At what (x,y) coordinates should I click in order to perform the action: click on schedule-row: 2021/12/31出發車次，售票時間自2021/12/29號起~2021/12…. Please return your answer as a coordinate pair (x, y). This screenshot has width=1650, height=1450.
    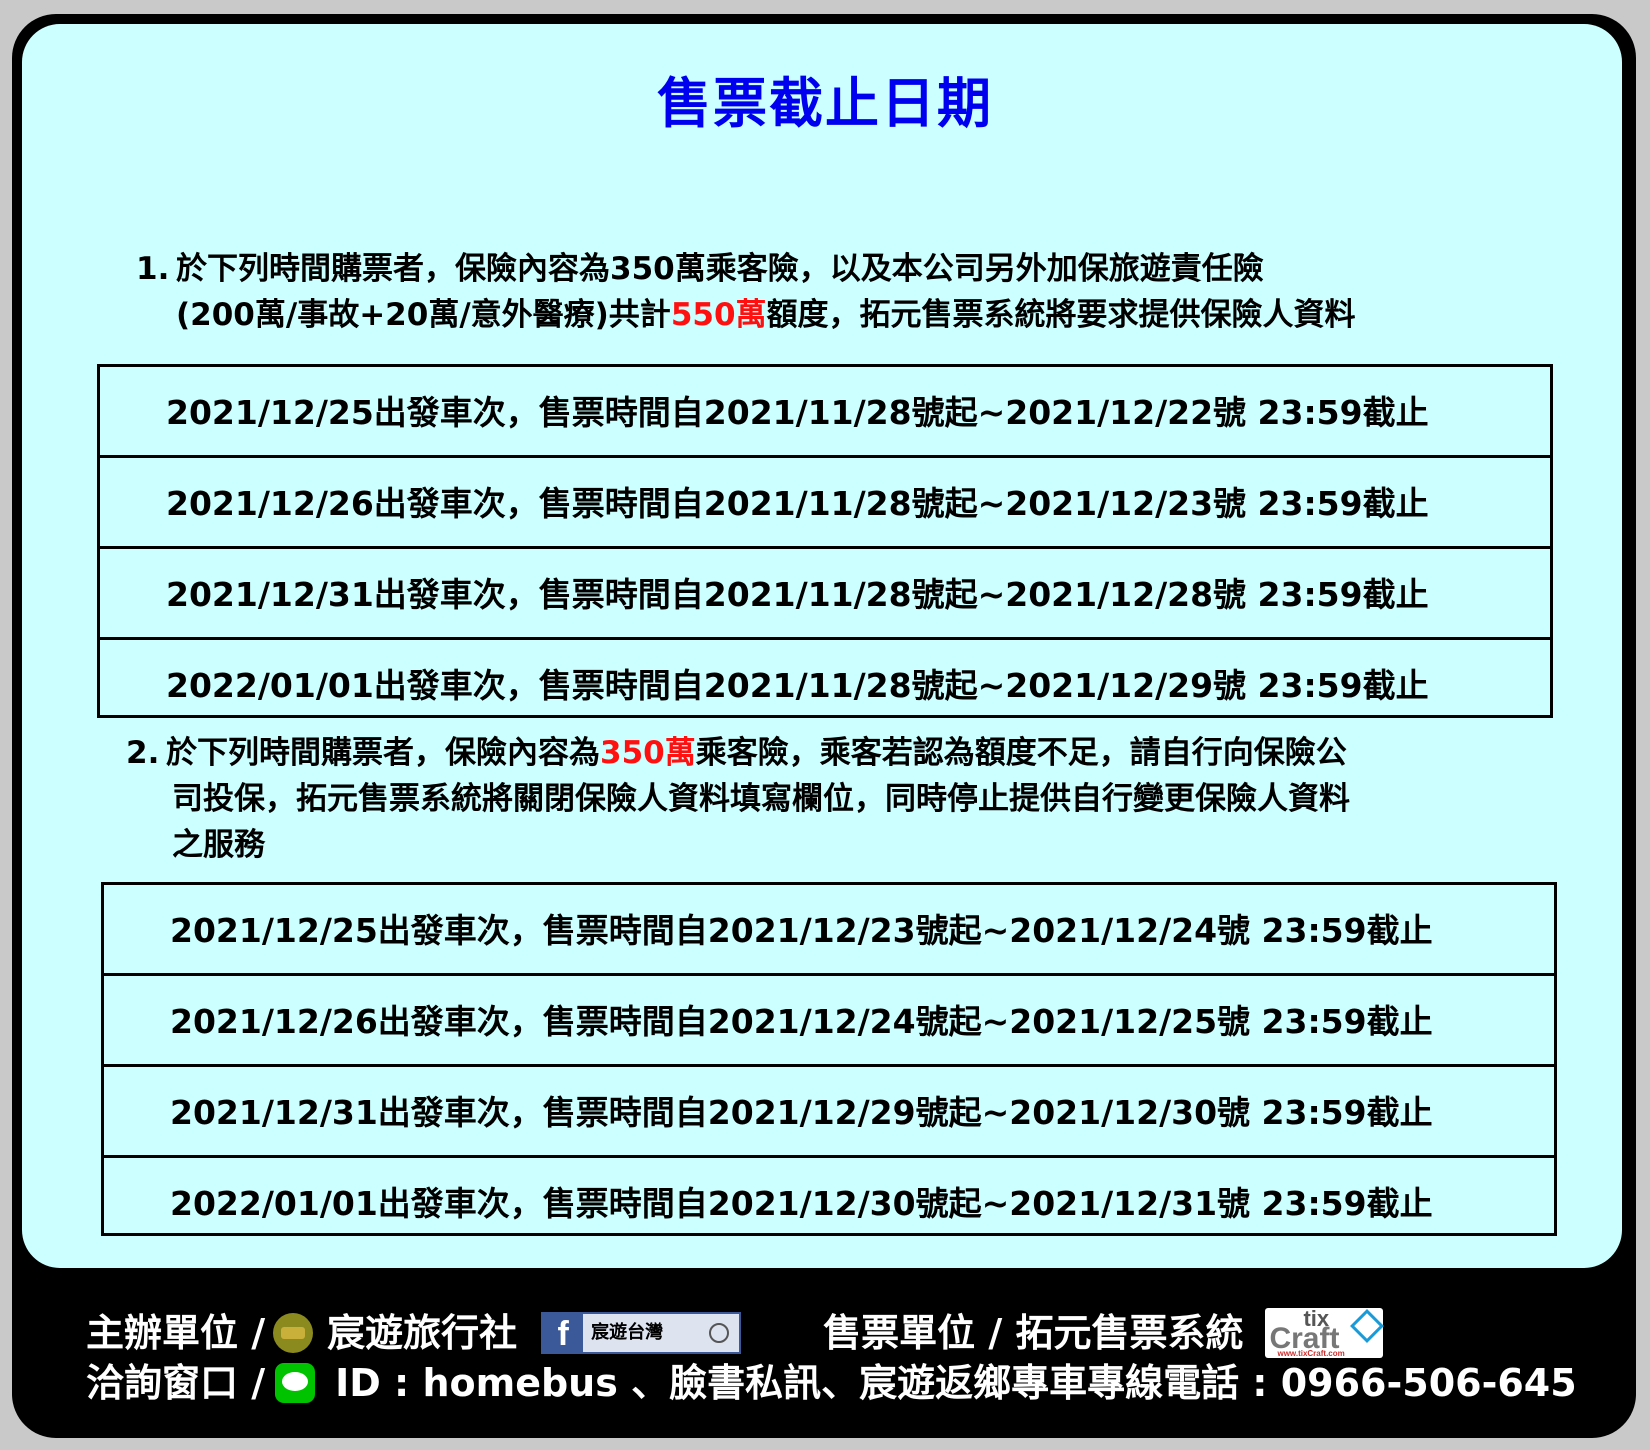
    Looking at the image, I should click on (829, 1112).